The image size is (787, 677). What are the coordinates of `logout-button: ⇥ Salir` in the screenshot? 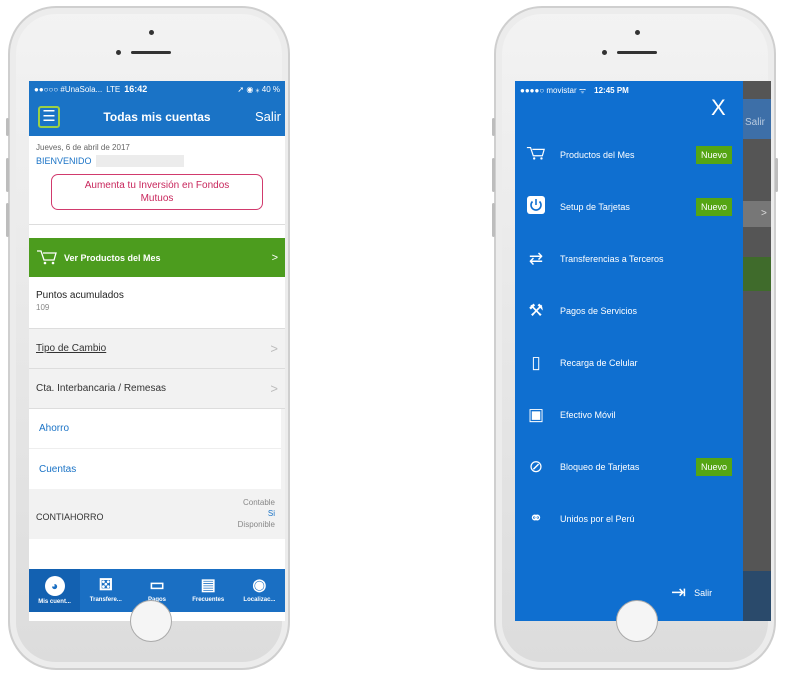 It's located at (691, 592).